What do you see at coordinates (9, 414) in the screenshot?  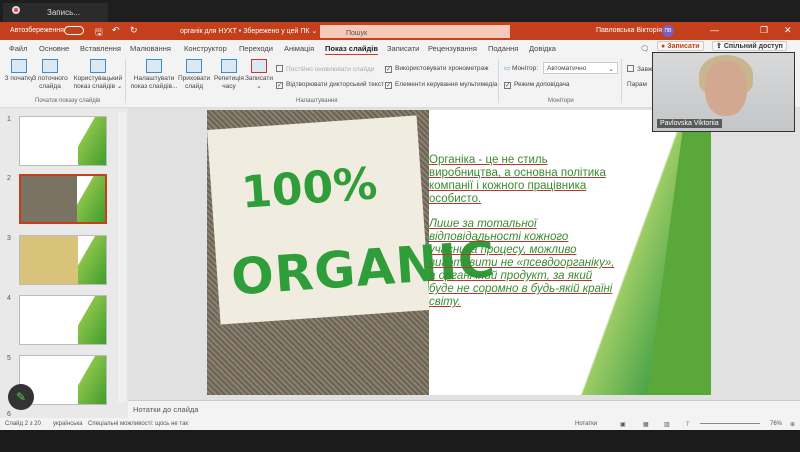 I see `thumb-number: 6` at bounding box center [9, 414].